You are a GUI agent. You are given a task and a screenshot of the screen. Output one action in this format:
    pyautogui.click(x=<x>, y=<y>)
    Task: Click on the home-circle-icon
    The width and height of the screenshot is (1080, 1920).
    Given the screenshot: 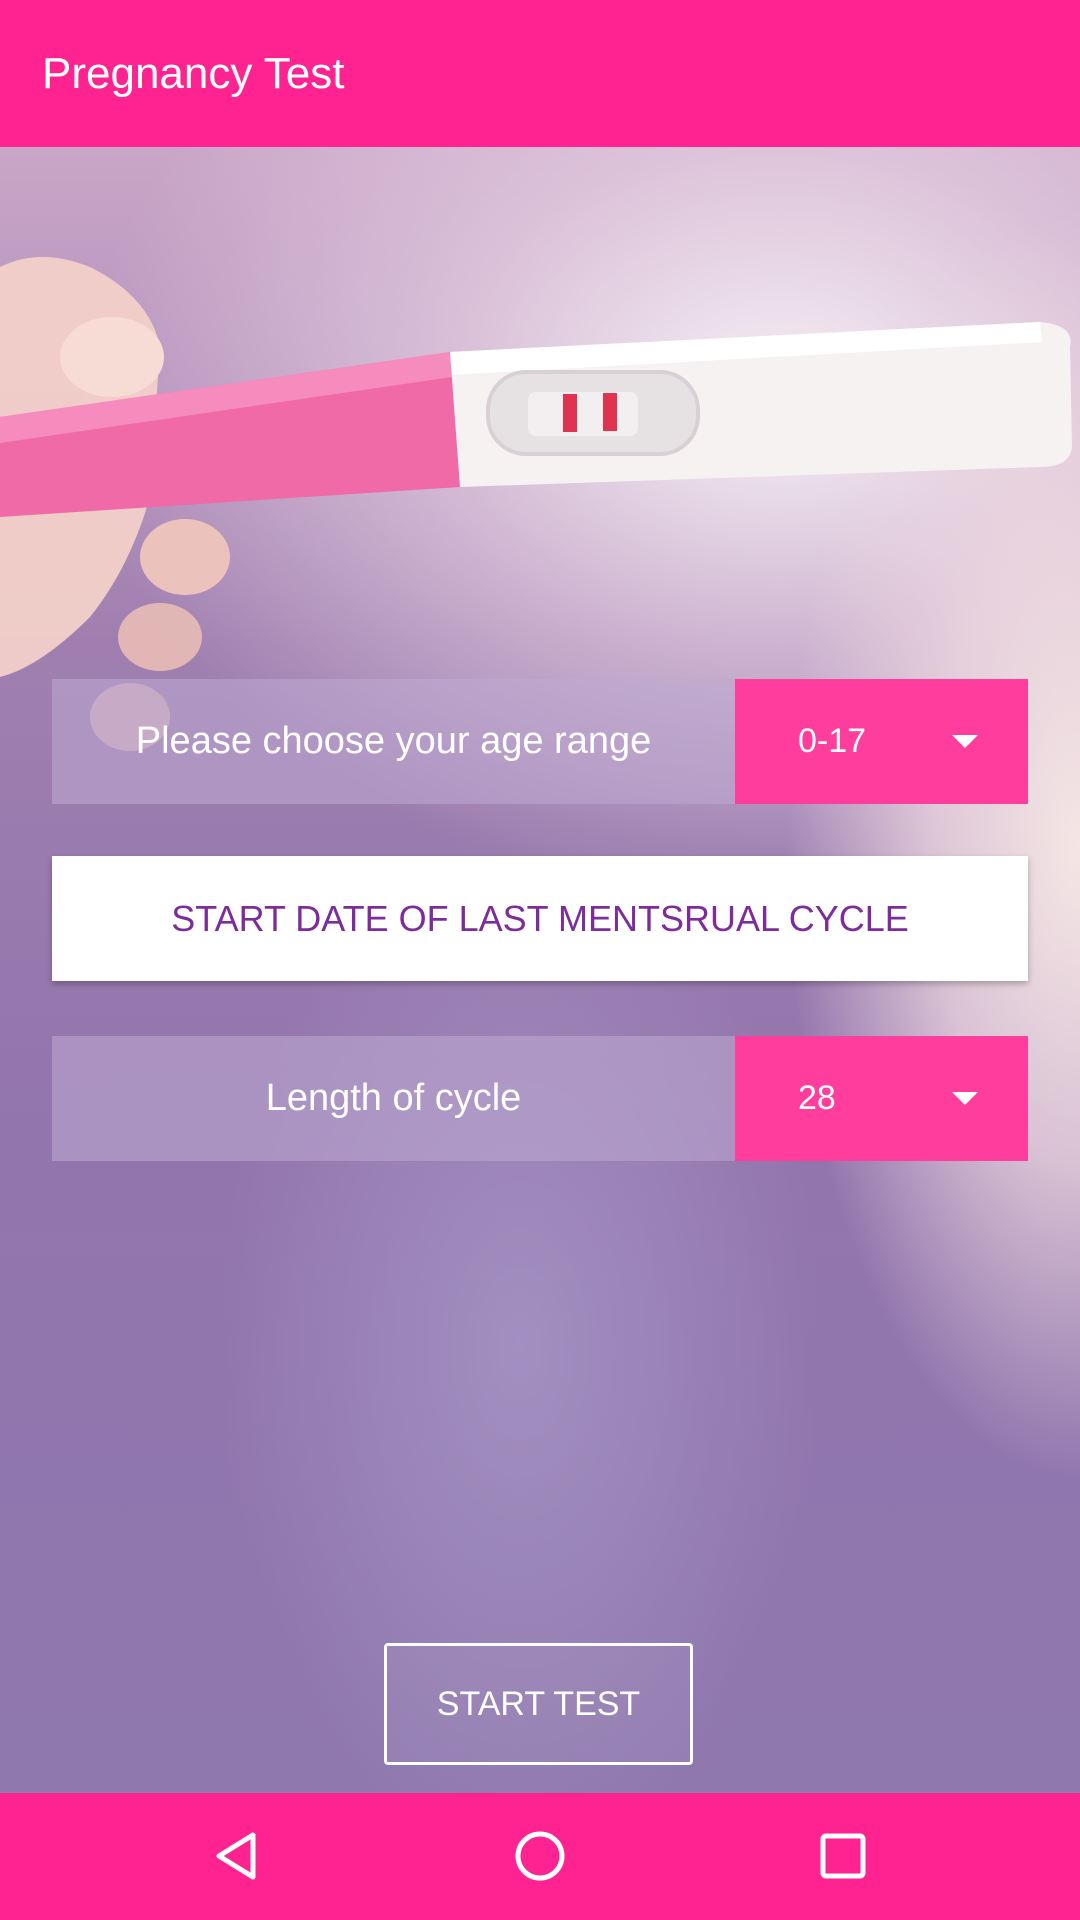 What is the action you would take?
    pyautogui.click(x=540, y=1856)
    